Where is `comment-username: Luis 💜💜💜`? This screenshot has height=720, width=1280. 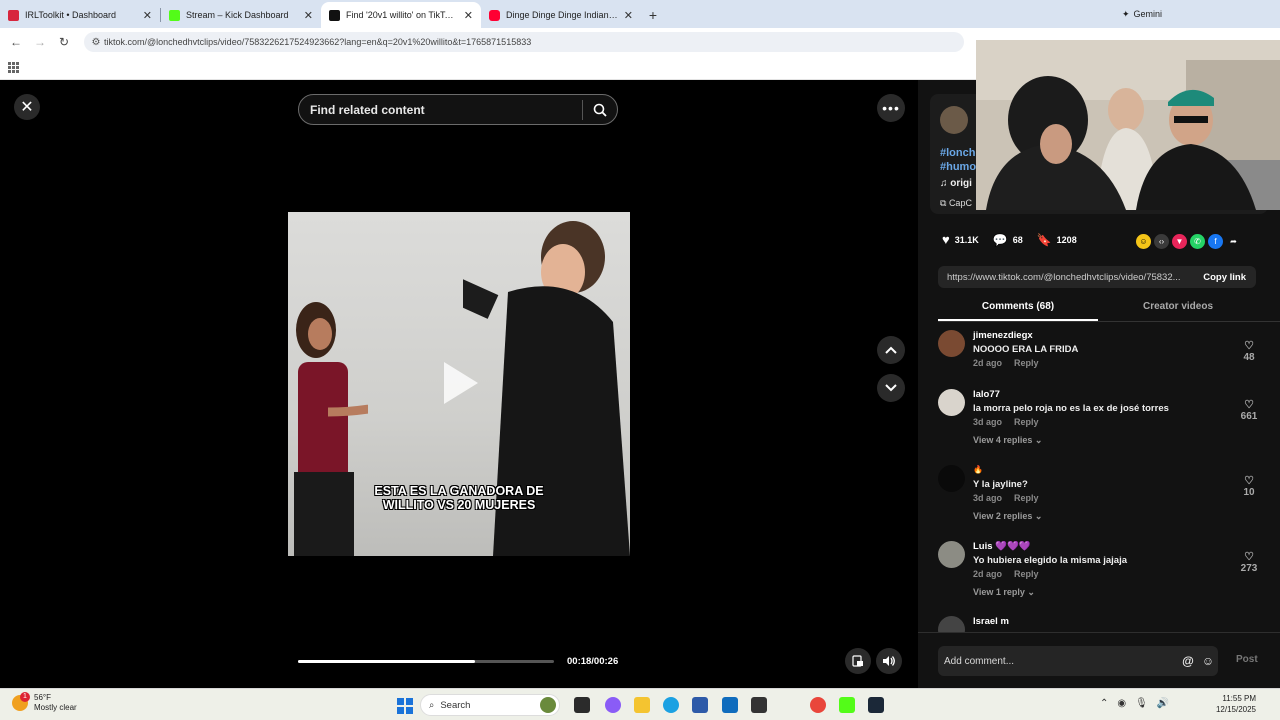 comment-username: Luis 💜💜💜 is located at coordinates (1002, 546).